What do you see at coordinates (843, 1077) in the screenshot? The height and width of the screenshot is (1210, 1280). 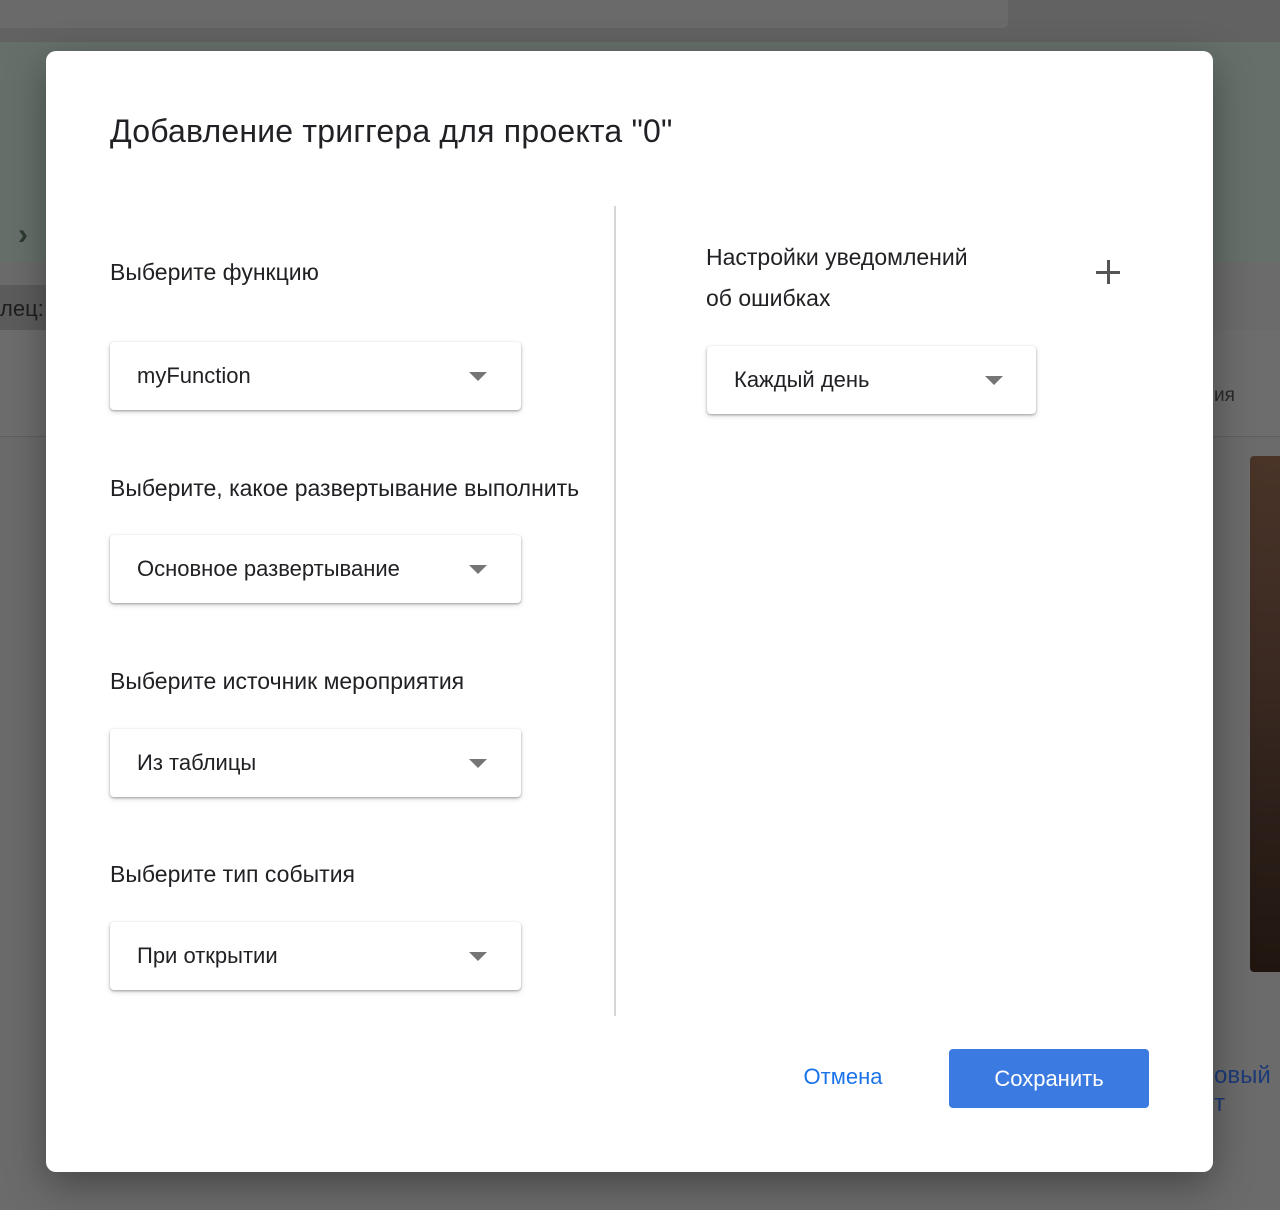 I see `cancel-button: Отмена` at bounding box center [843, 1077].